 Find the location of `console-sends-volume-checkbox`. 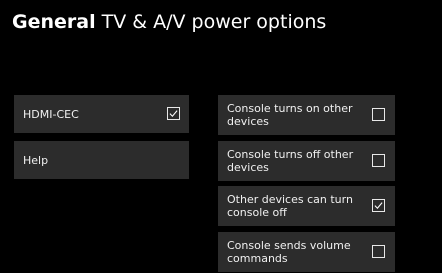

console-sends-volume-checkbox is located at coordinates (378, 251).